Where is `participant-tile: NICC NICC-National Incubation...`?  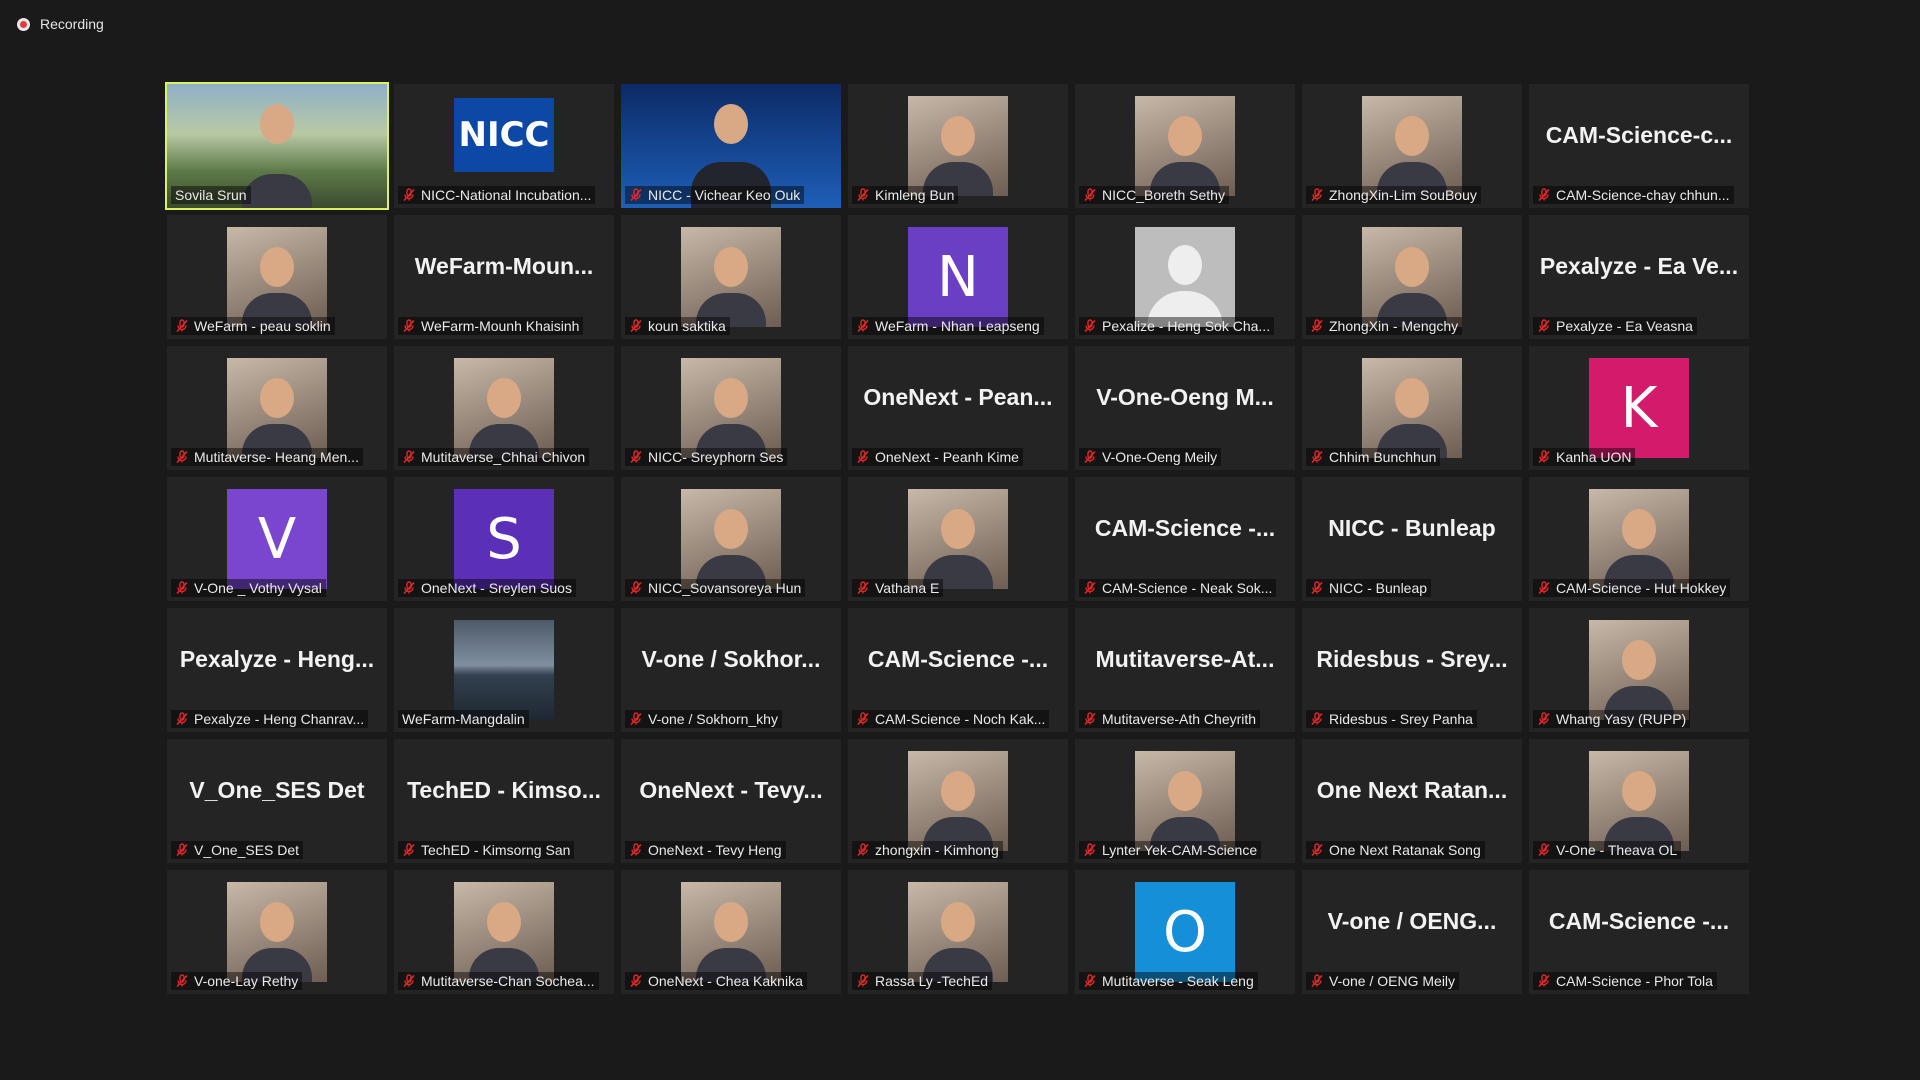
participant-tile: NICC NICC-National Incubation... is located at coordinates (504, 146).